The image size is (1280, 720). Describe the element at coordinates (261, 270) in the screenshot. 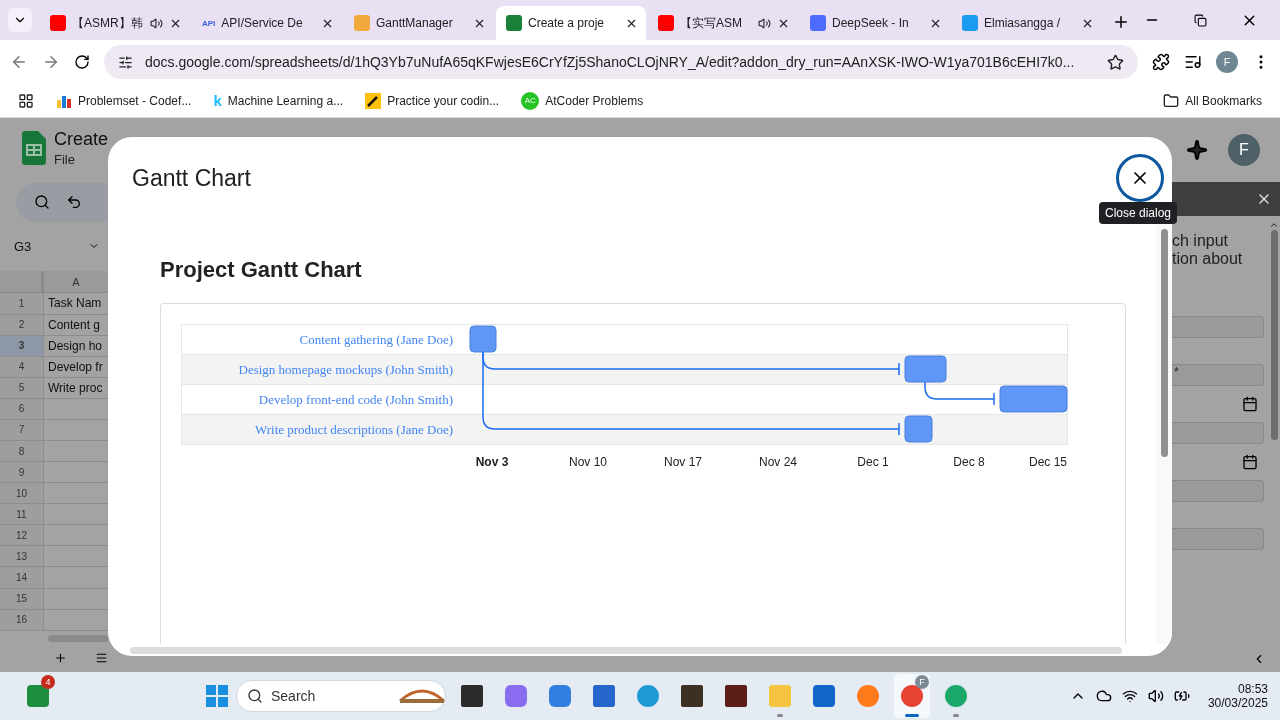

I see `chart-heading: Project Gantt Chart` at that location.